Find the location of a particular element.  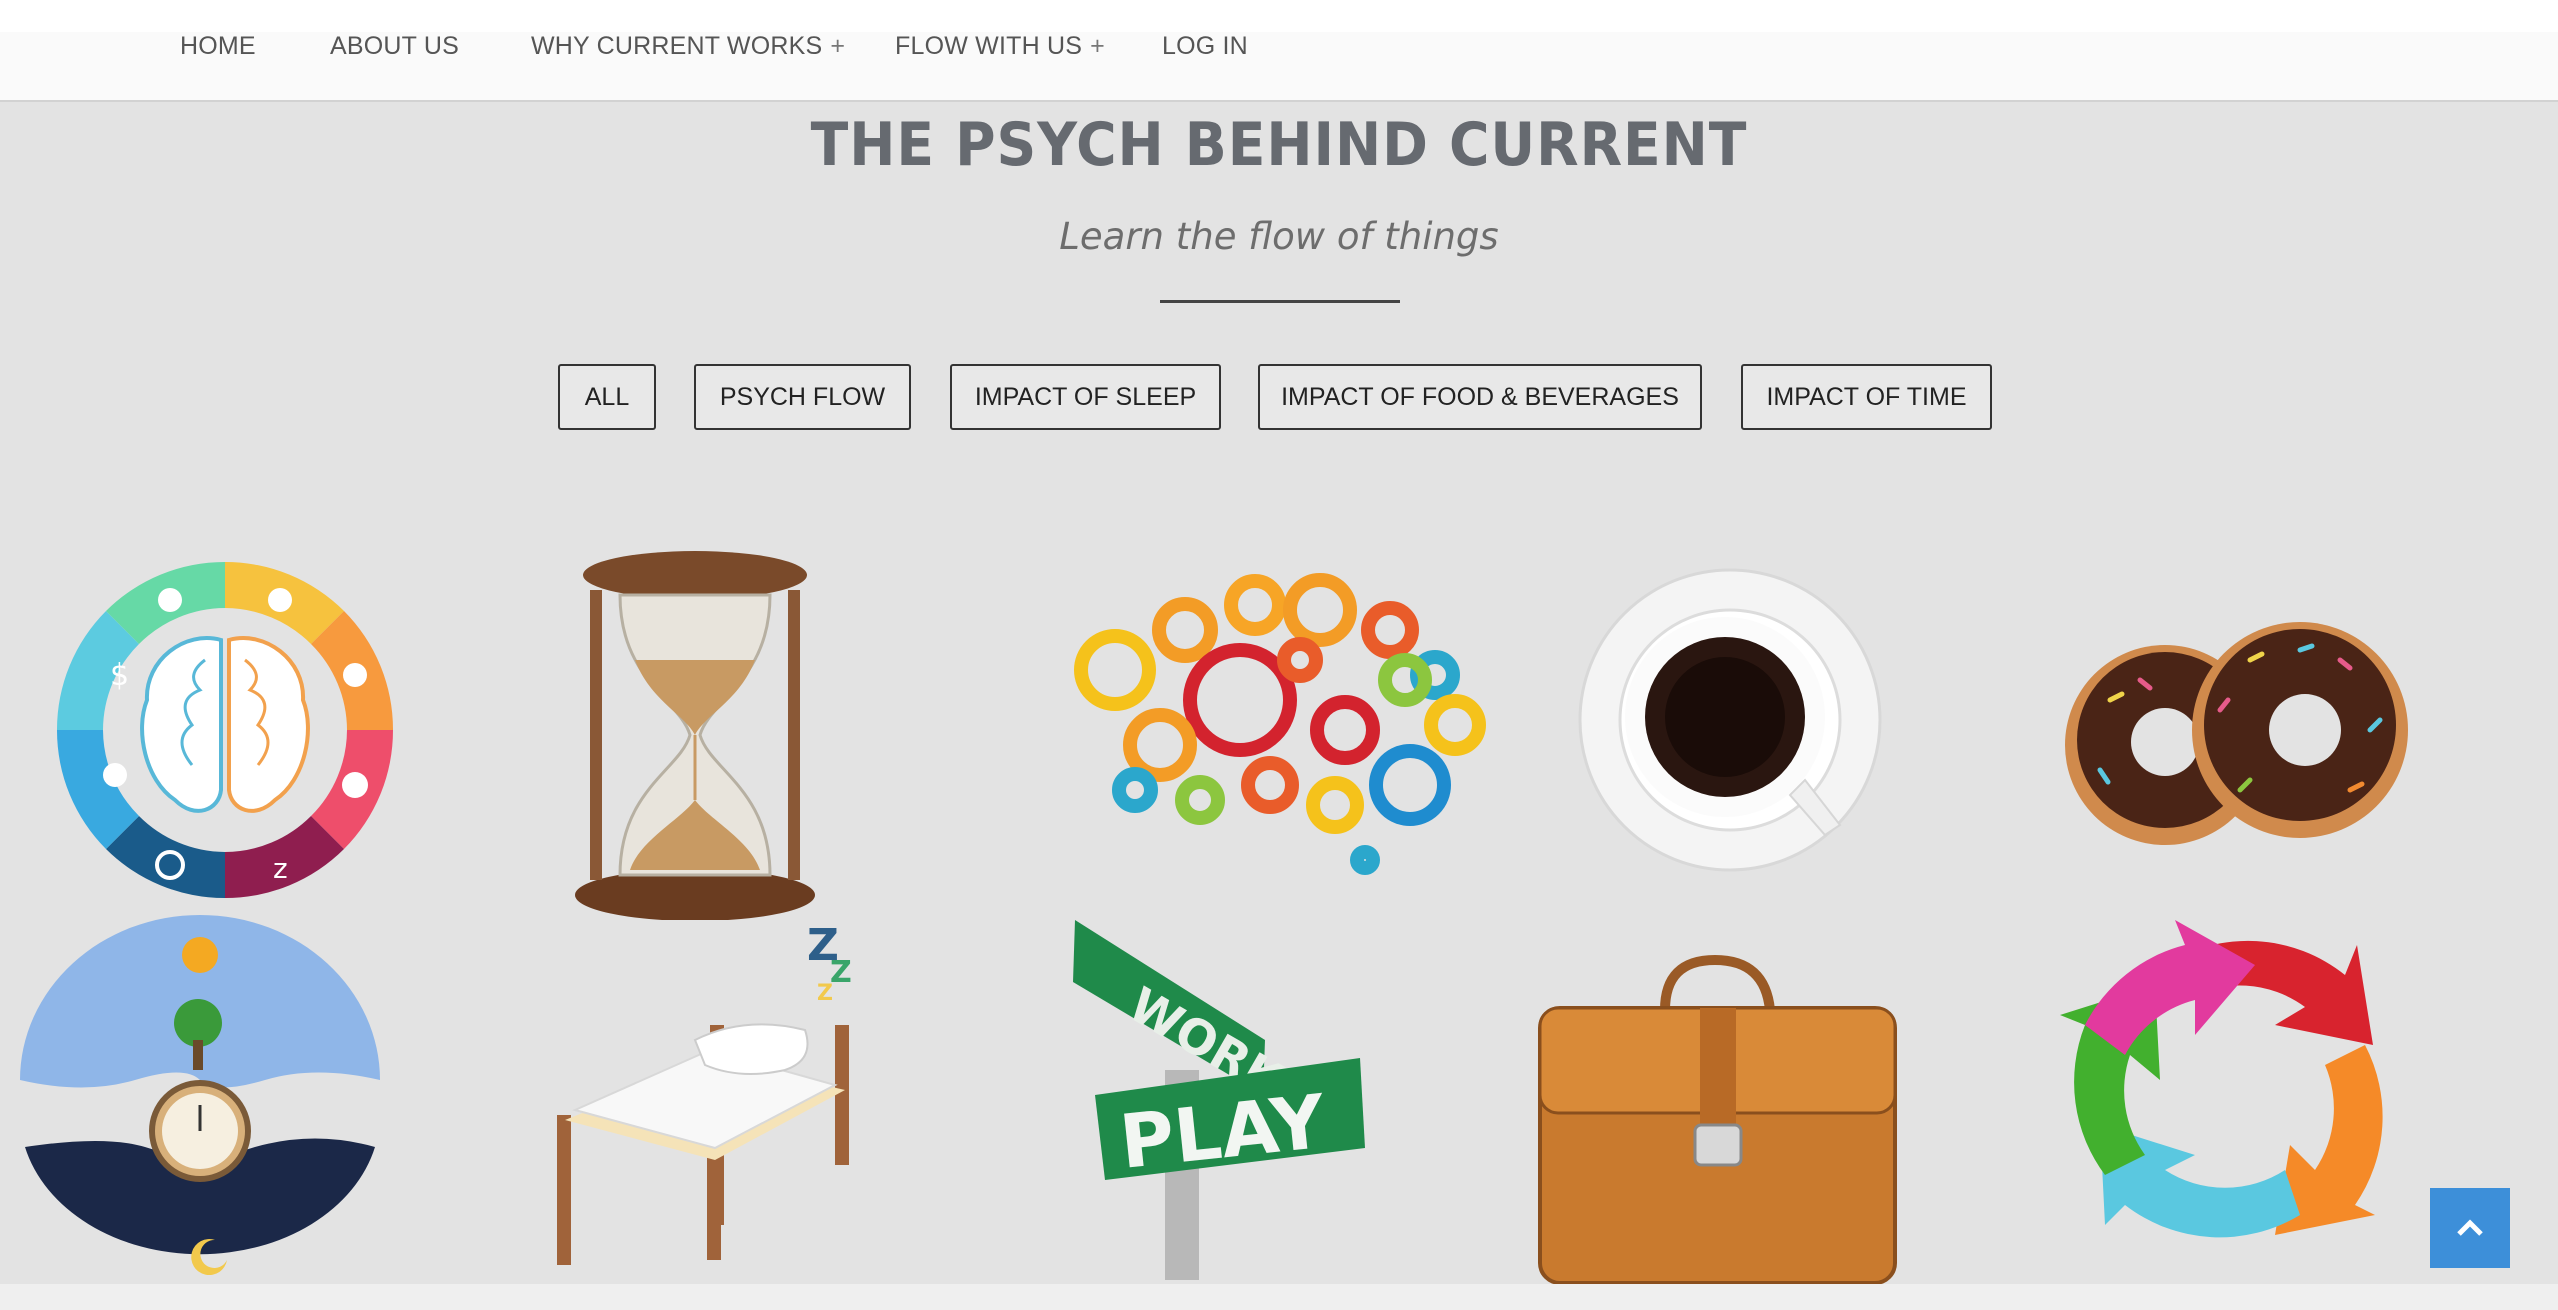

chevron-up-icon is located at coordinates (2470, 1227).